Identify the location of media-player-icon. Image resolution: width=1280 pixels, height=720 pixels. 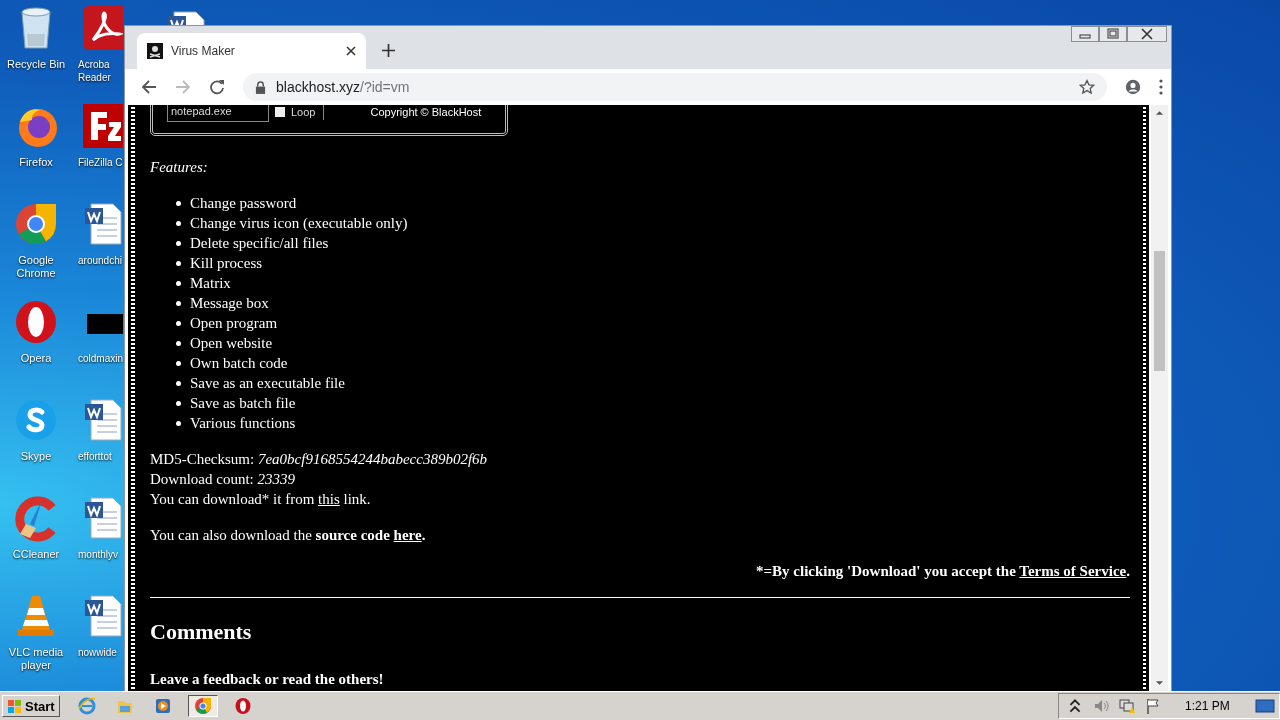
(162, 706).